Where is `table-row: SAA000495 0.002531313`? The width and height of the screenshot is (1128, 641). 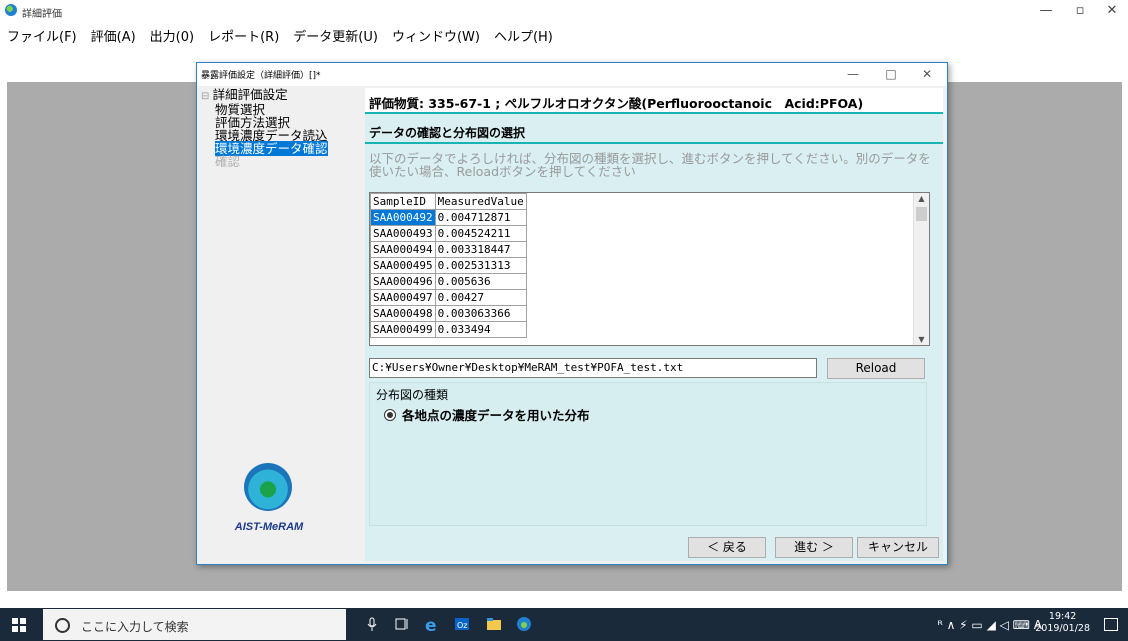
table-row: SAA000495 0.002531313 is located at coordinates (448, 265).